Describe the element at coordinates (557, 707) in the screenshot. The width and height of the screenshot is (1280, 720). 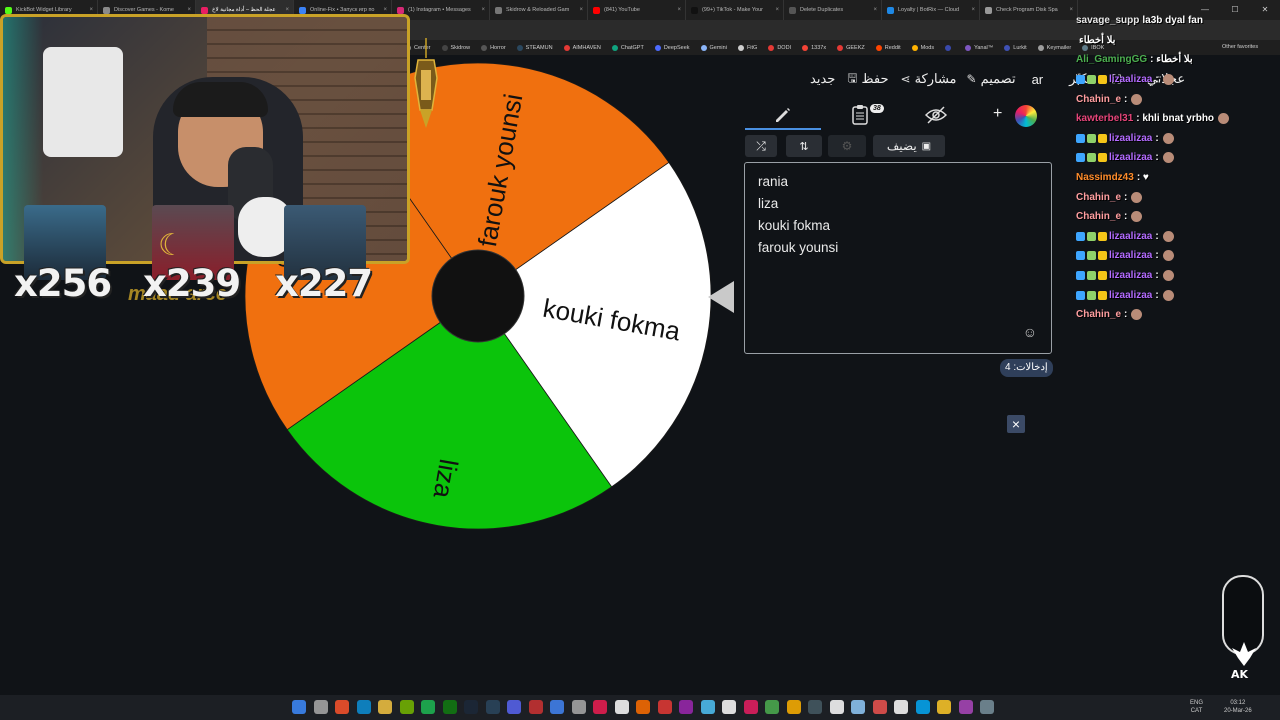
I see `chrome-icon` at that location.